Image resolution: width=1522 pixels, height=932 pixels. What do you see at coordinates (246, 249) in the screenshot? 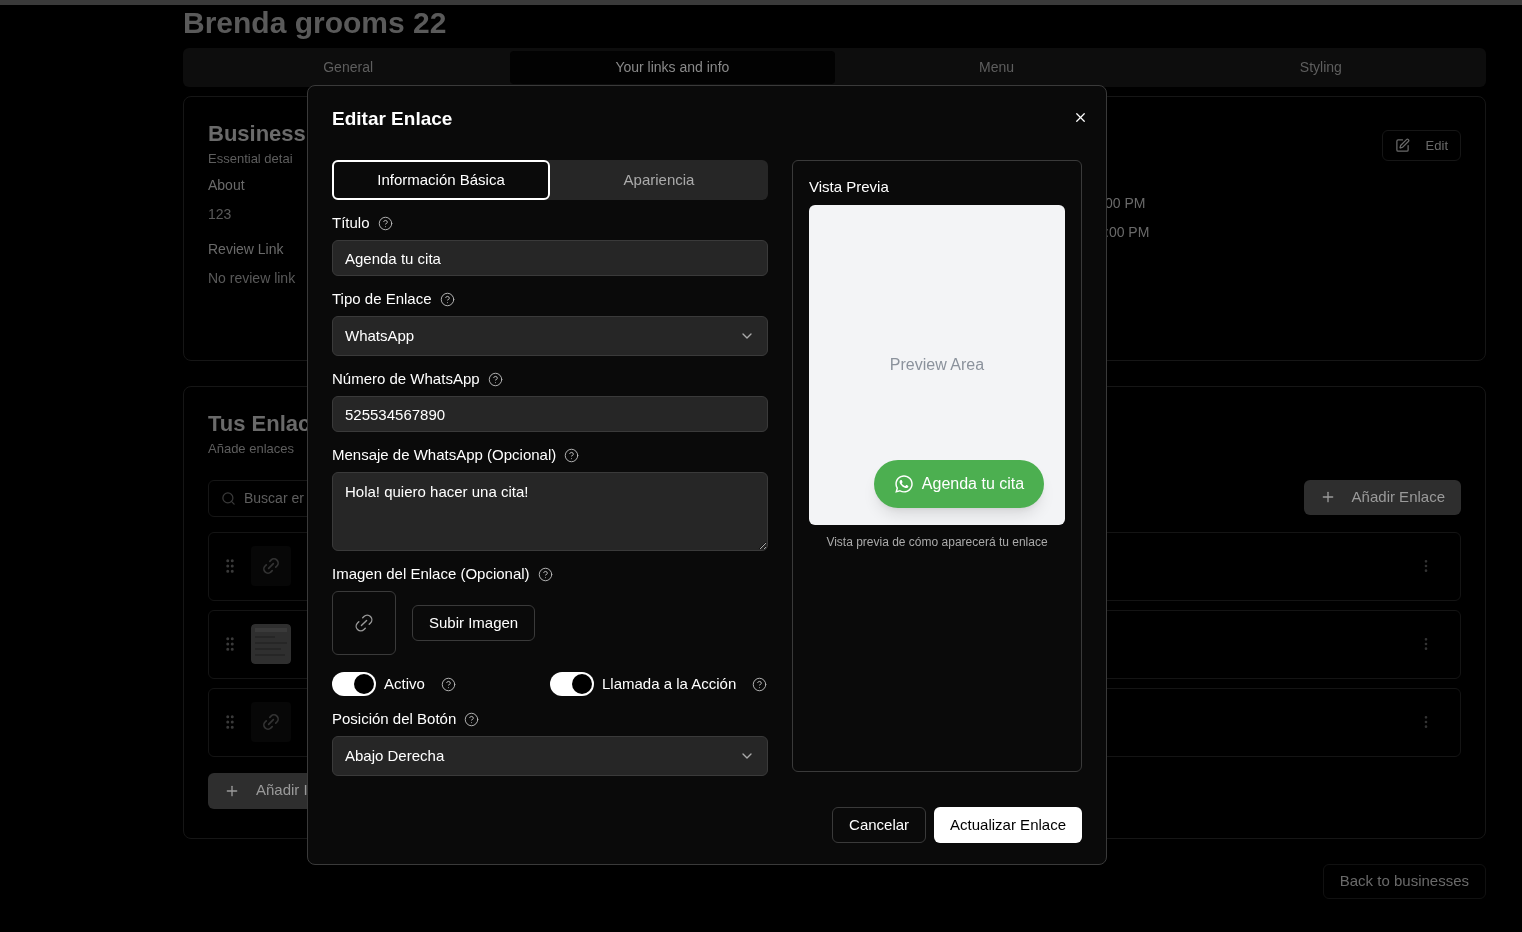
I see `field-label: Review Link` at bounding box center [246, 249].